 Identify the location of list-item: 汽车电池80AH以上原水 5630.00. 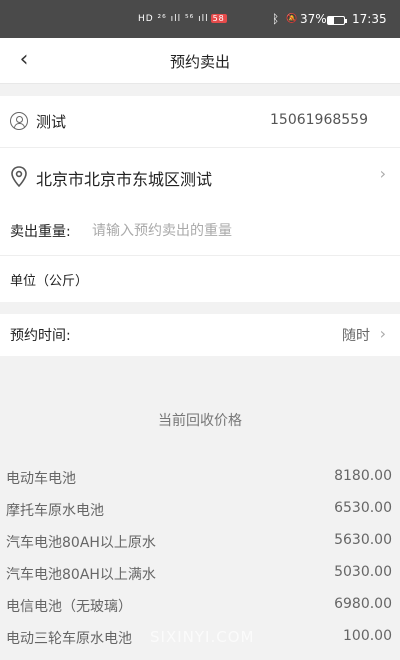
(200, 542).